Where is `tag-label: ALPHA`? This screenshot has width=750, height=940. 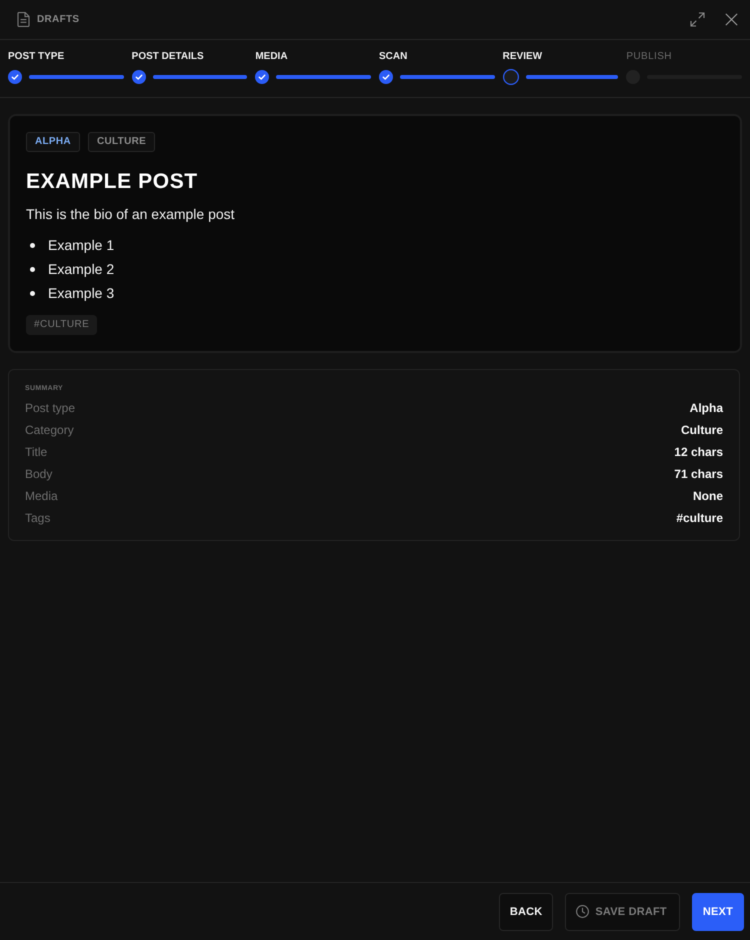
tag-label: ALPHA is located at coordinates (53, 142).